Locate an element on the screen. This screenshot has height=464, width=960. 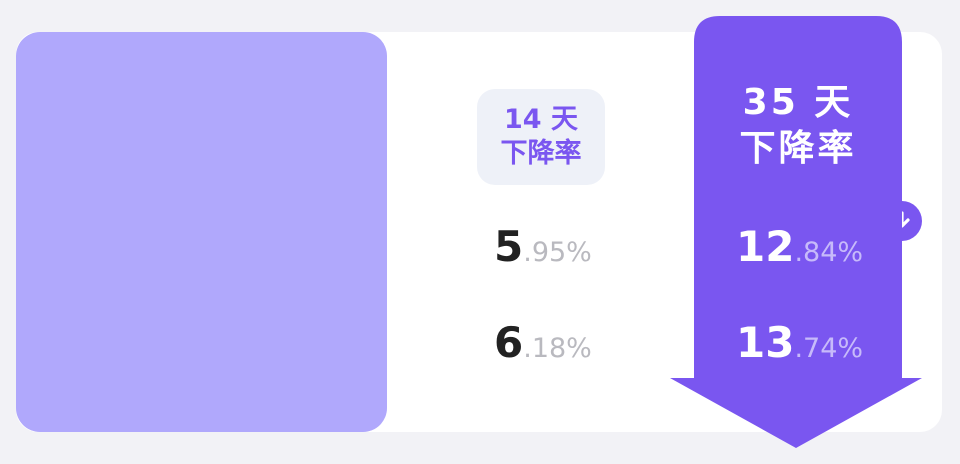
value-35-day-row1: 12 .84% is located at coordinates (799, 246).